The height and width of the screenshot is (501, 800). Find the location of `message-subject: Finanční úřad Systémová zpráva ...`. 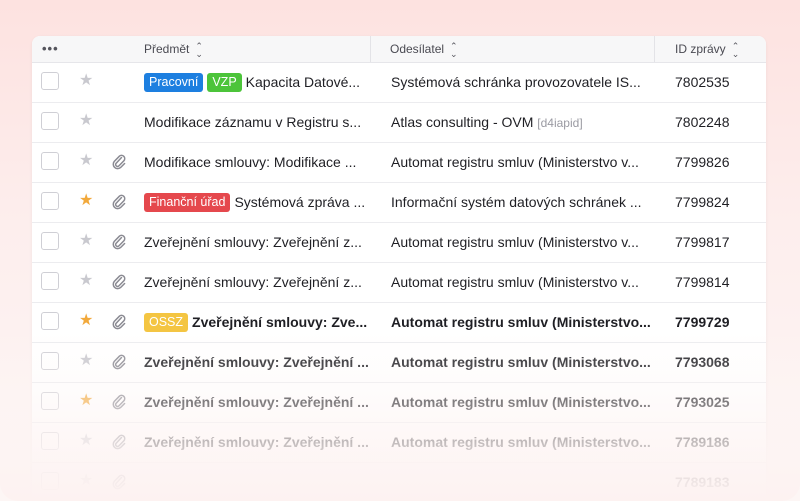

message-subject: Finanční úřad Systémová zpráva ... is located at coordinates (259, 202).